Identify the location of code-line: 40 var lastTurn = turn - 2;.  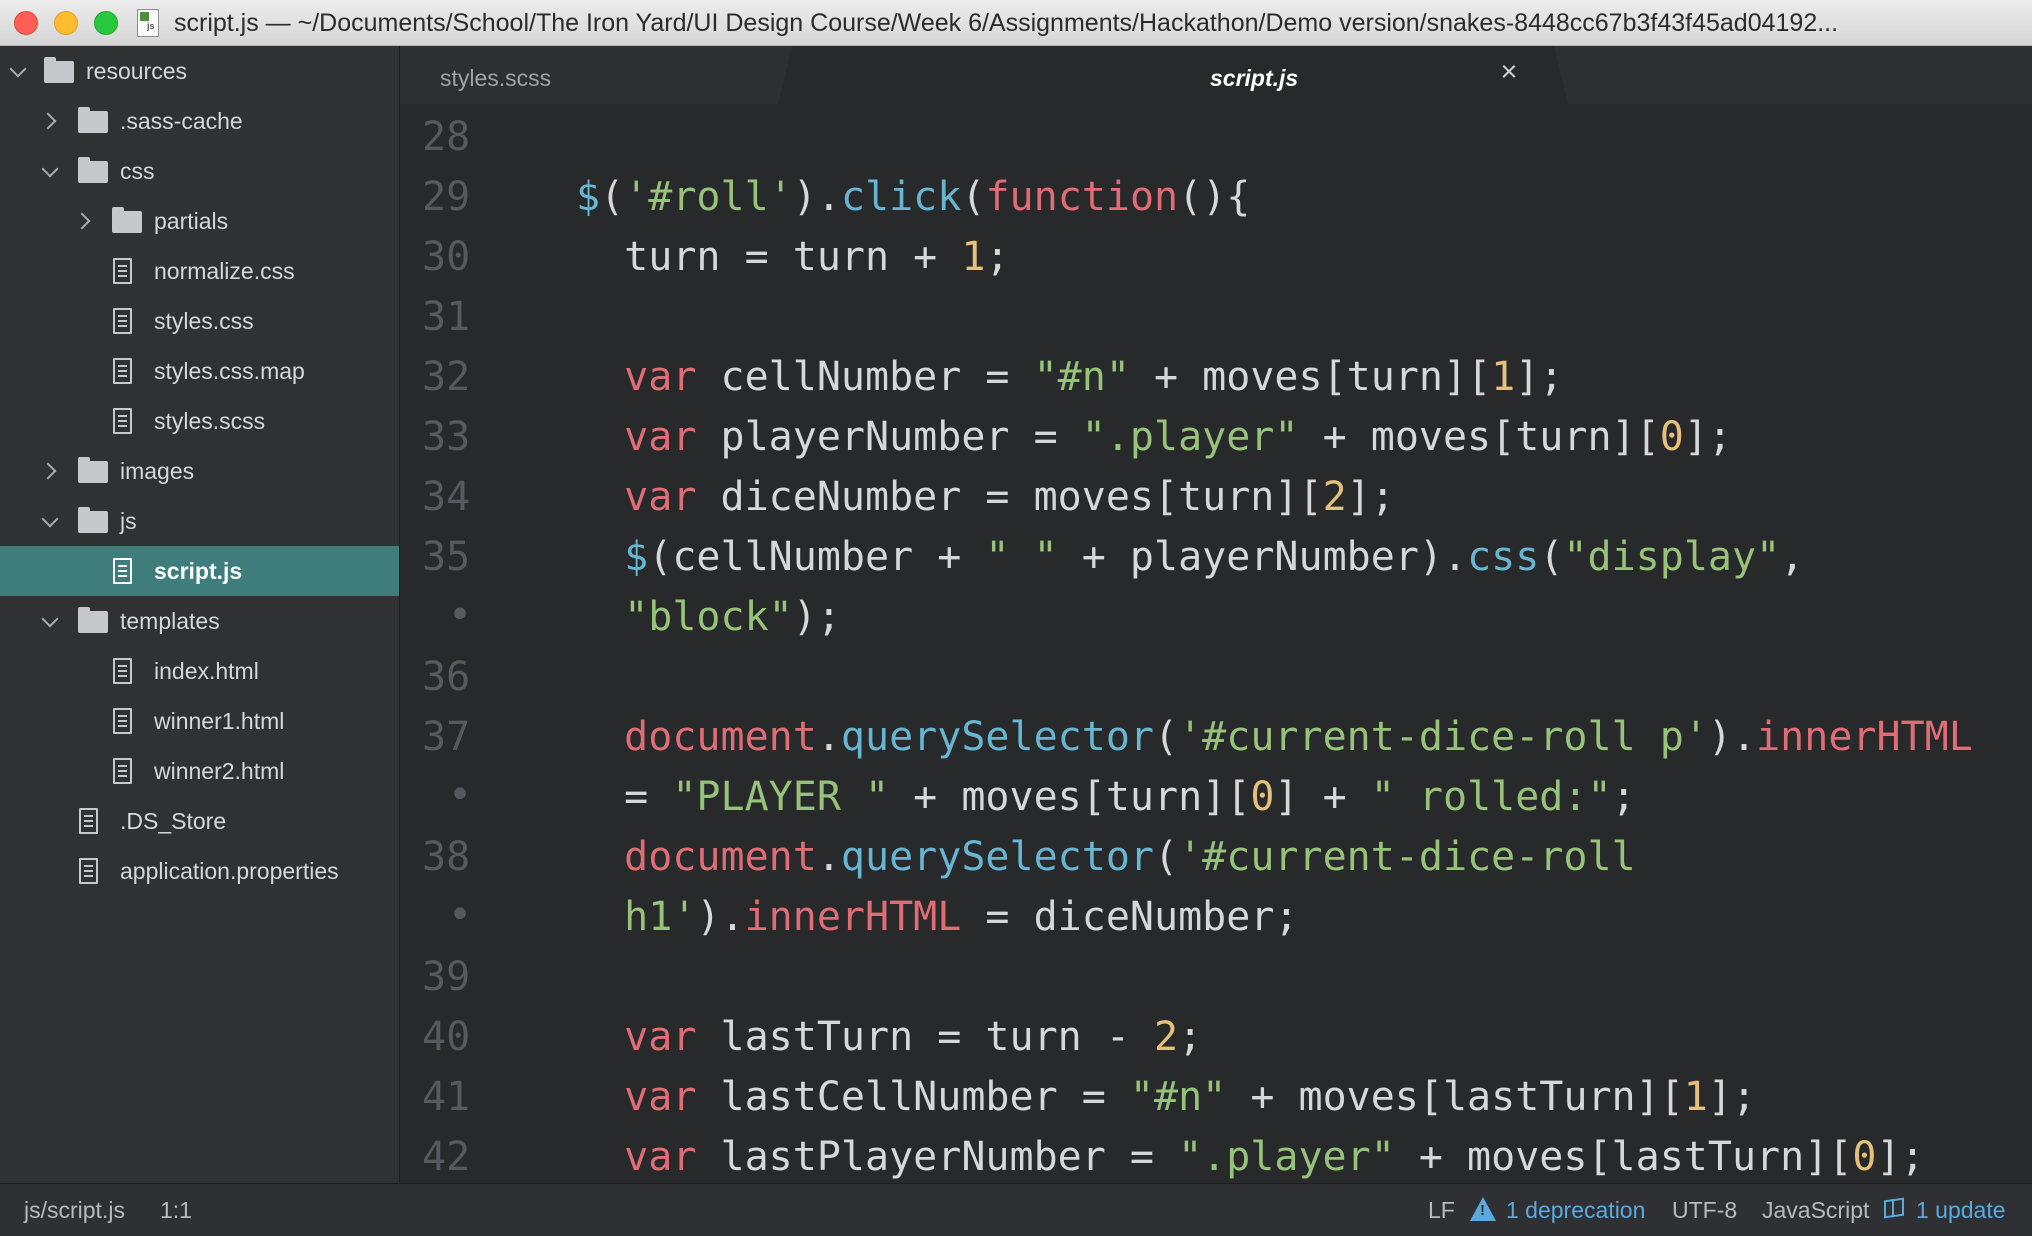
(1216, 1040).